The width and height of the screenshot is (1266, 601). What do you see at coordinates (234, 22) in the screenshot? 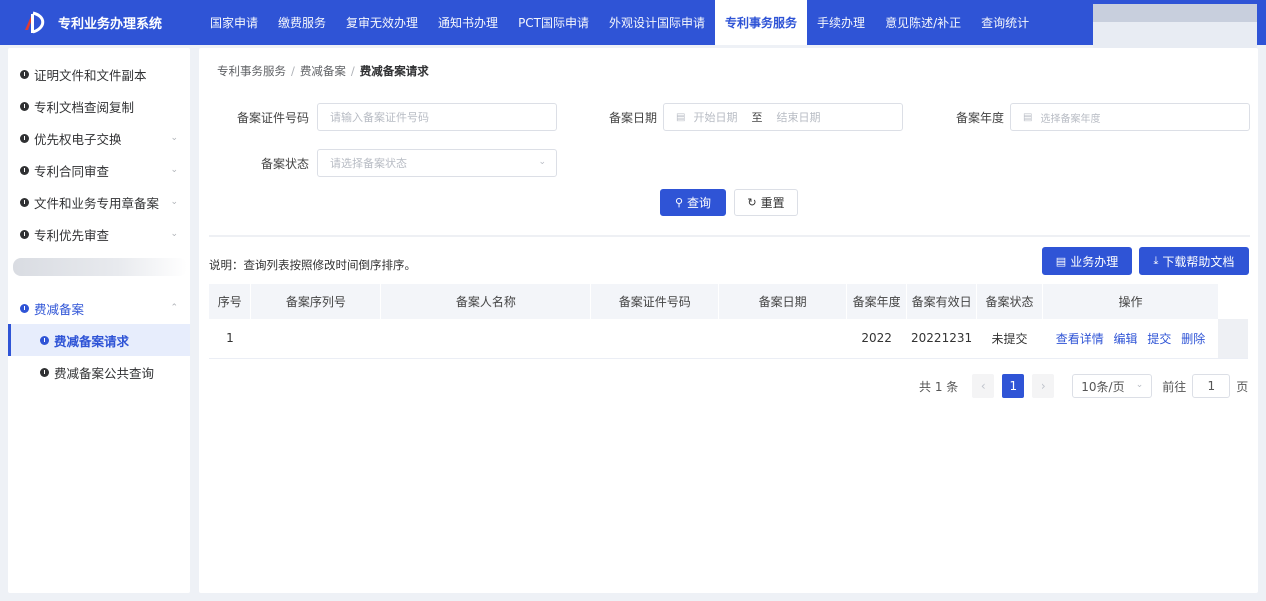
I see `nav-item-national-application: 国家申请` at bounding box center [234, 22].